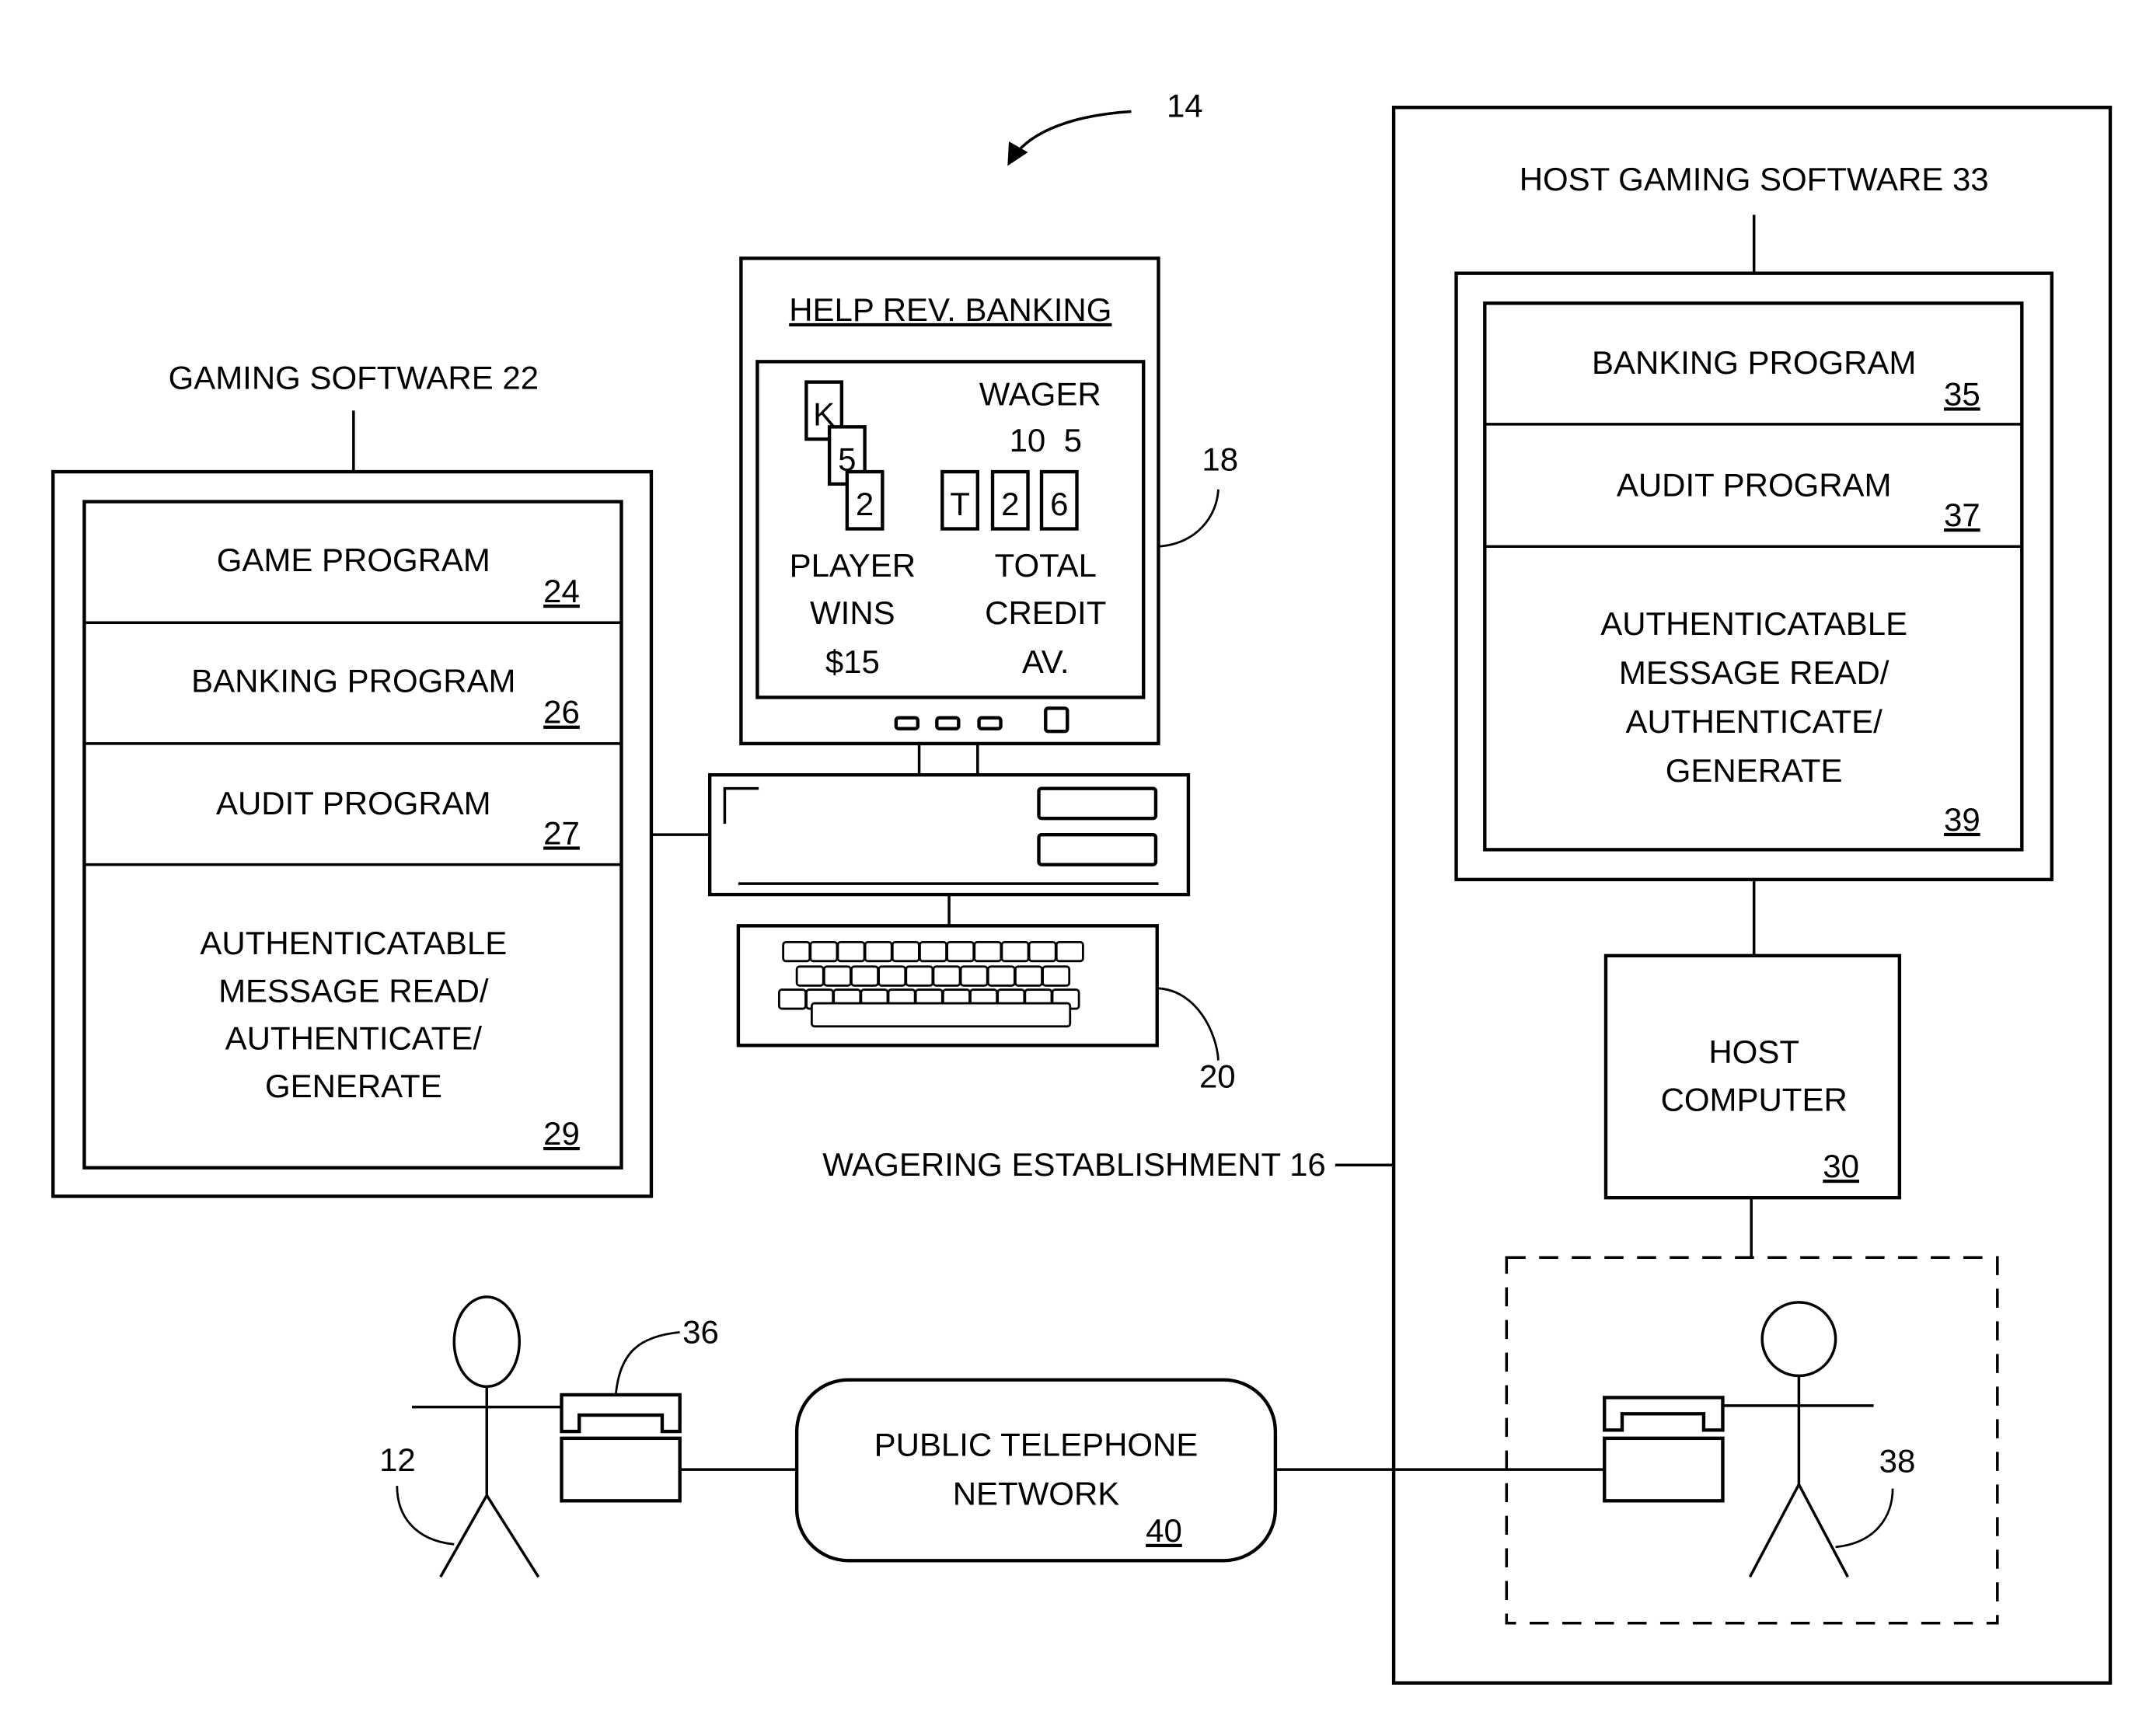 The image size is (2132, 1736). Describe the element at coordinates (1754, 1052) in the screenshot. I see `svg-text: HOST` at that location.